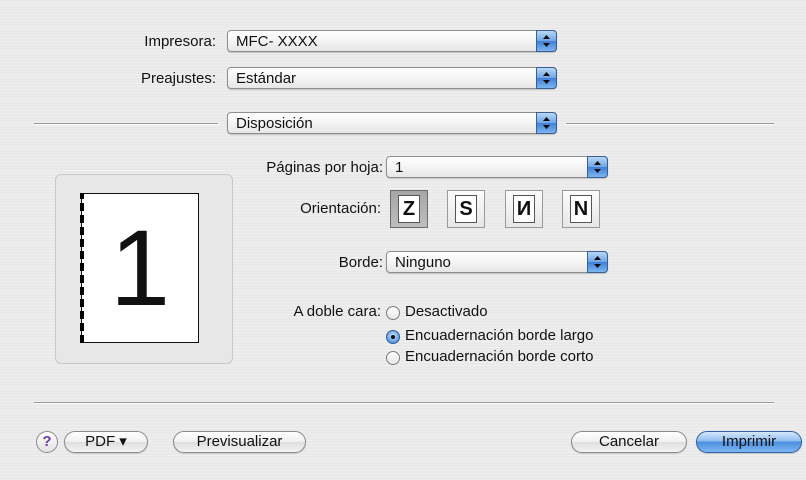  What do you see at coordinates (629, 442) in the screenshot?
I see `cancel-button: Cancelar` at bounding box center [629, 442].